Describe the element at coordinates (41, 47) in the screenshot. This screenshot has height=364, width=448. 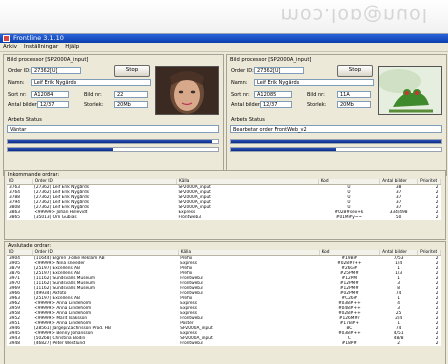
I see `menu-installningar: Inställningar` at that location.